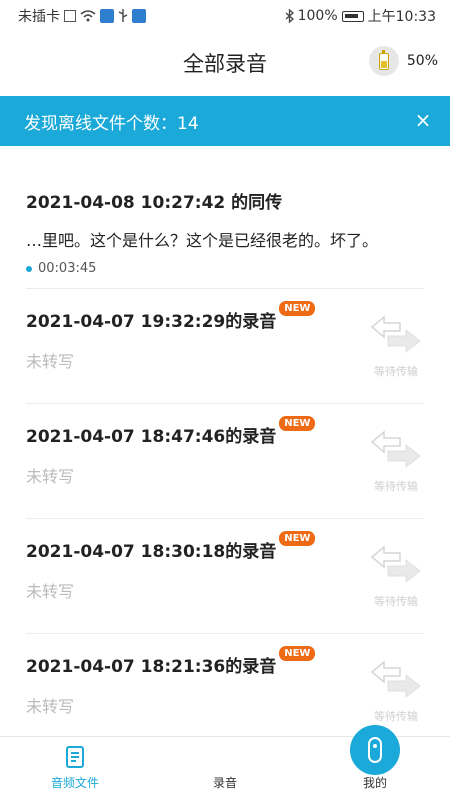 Image resolution: width=450 pixels, height=800 pixels. I want to click on nav-audio-files: 音频文件, so click(75, 768).